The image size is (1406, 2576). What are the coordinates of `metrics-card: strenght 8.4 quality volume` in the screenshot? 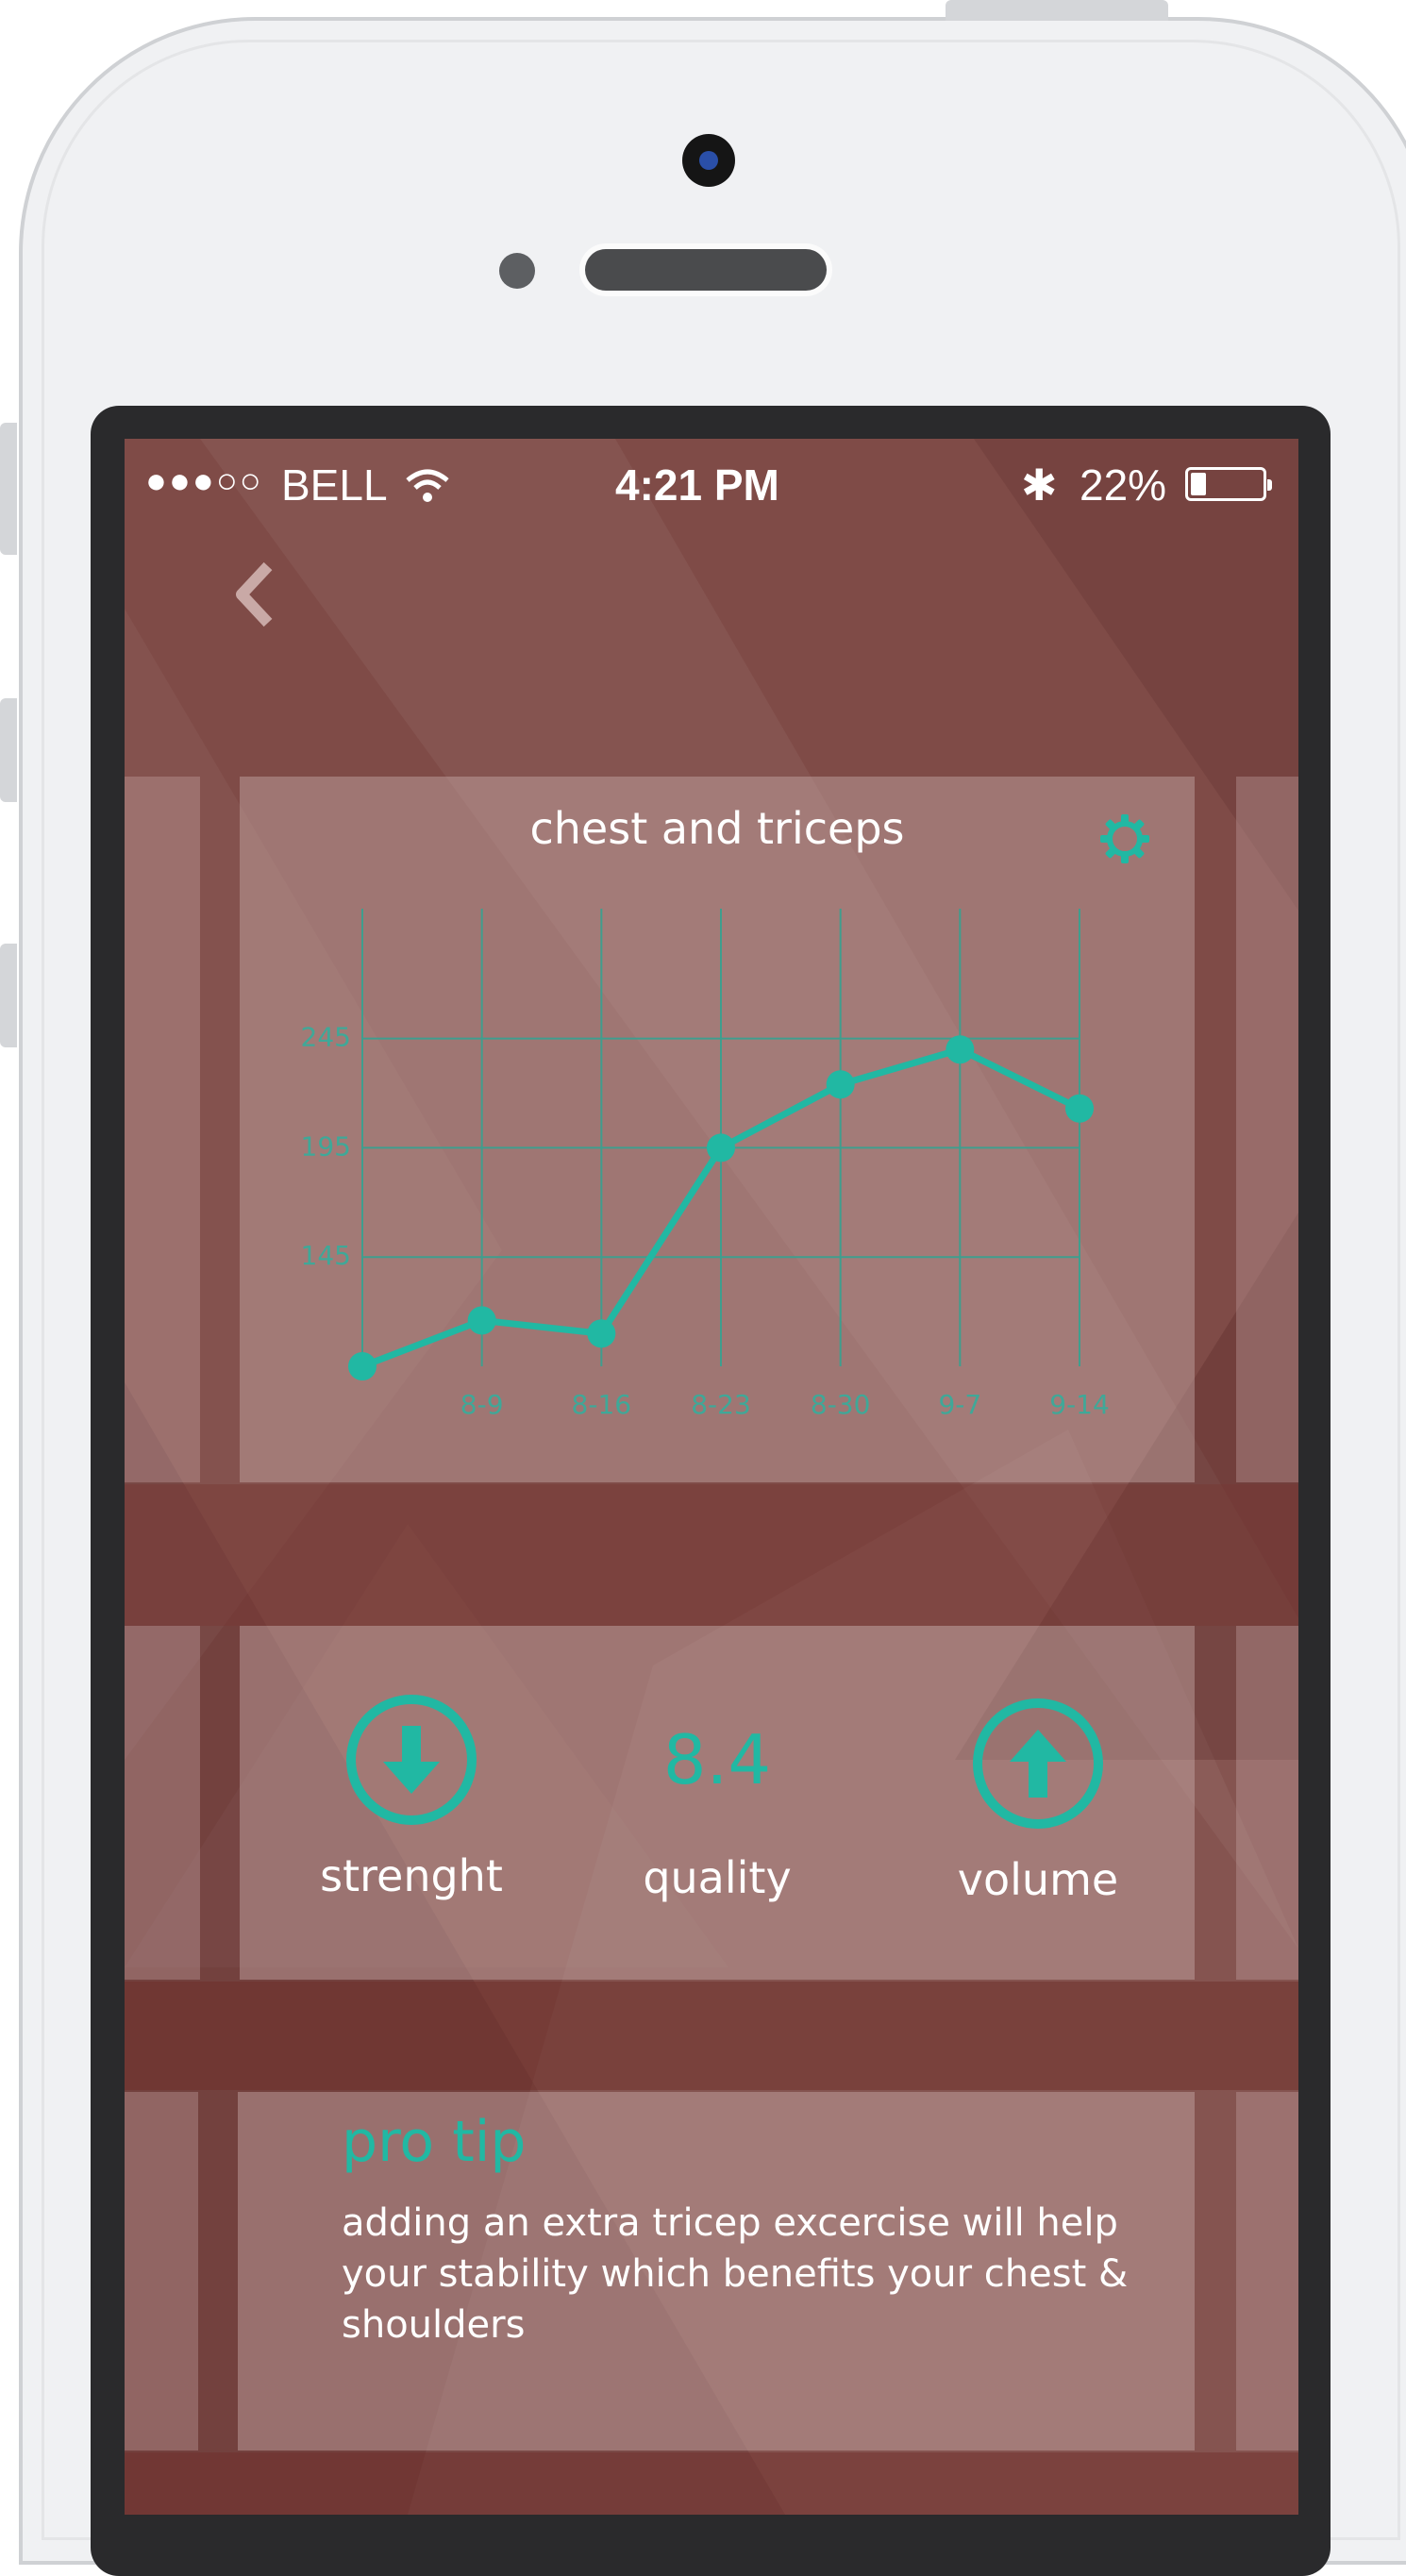 It's located at (717, 1803).